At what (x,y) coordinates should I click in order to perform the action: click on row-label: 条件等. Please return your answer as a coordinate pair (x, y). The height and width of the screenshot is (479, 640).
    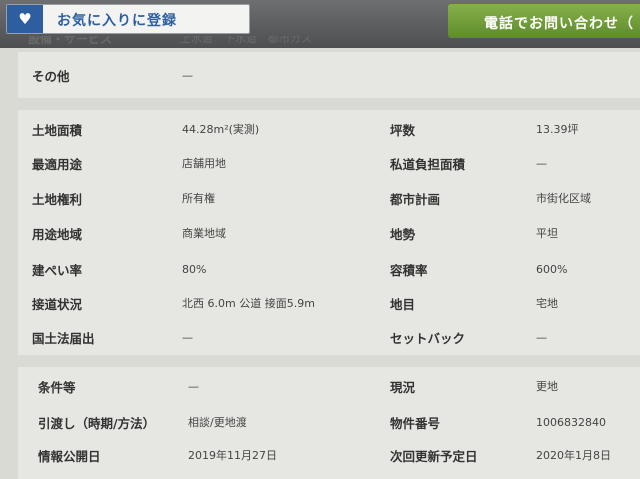
    Looking at the image, I should click on (57, 387).